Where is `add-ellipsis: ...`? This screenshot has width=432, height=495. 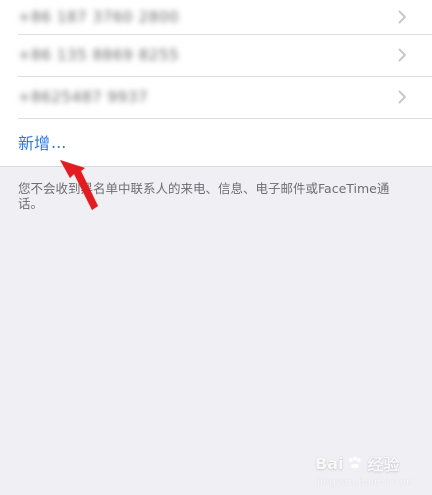
add-ellipsis: ... is located at coordinates (59, 142).